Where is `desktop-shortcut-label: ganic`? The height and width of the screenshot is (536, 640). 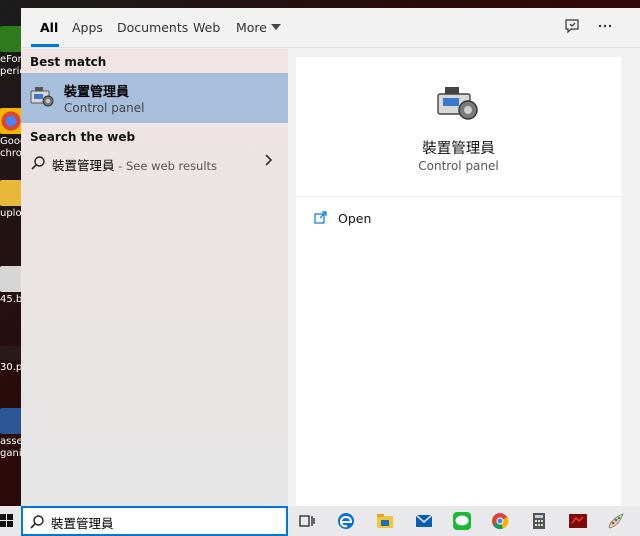
desktop-shortcut-label: ganic is located at coordinates (11, 453).